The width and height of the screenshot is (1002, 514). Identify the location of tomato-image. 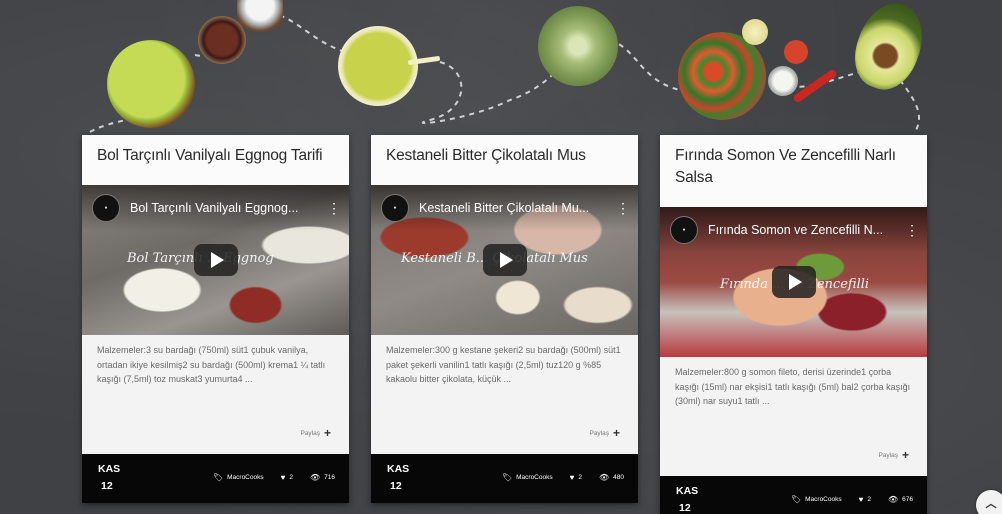
(796, 52).